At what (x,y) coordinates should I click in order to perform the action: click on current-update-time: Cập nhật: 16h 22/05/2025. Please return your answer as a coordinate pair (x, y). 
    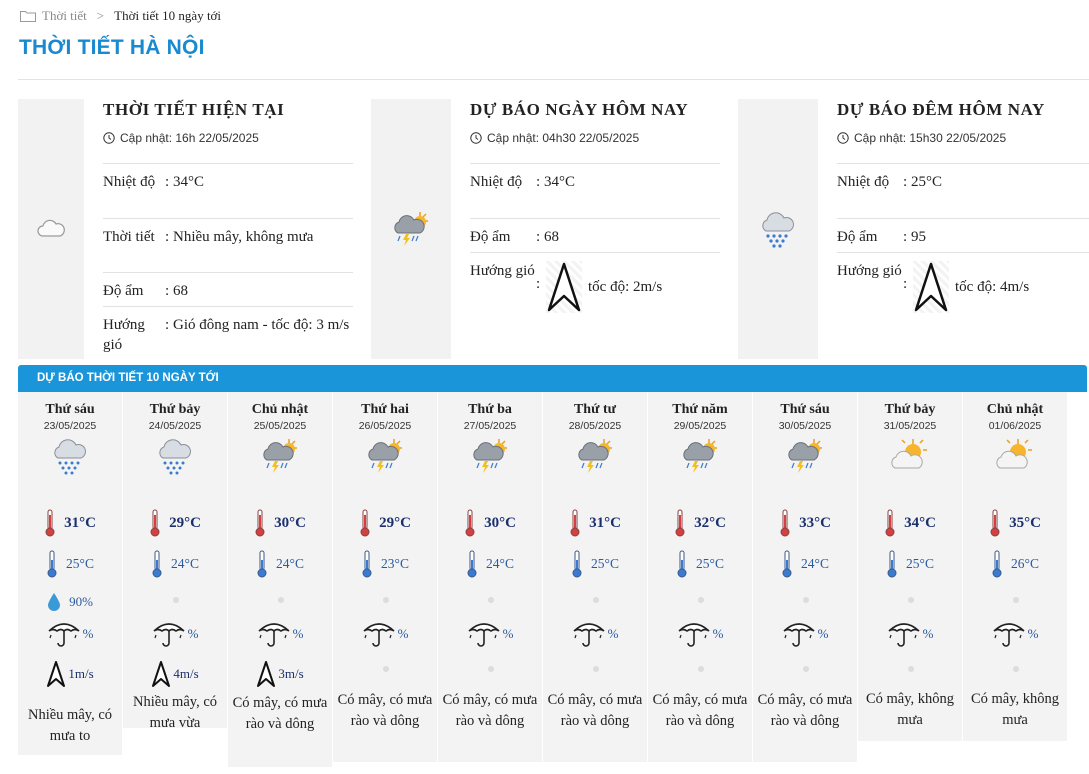
    Looking at the image, I should click on (228, 138).